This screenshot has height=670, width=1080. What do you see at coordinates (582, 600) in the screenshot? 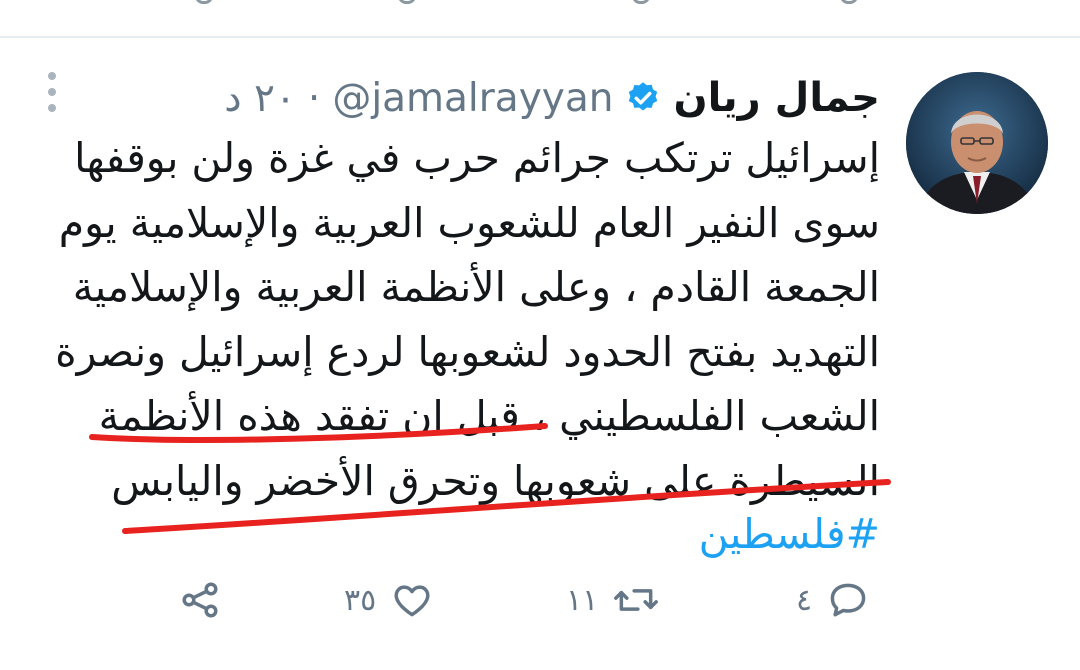
I see `retweet-count: ١١` at bounding box center [582, 600].